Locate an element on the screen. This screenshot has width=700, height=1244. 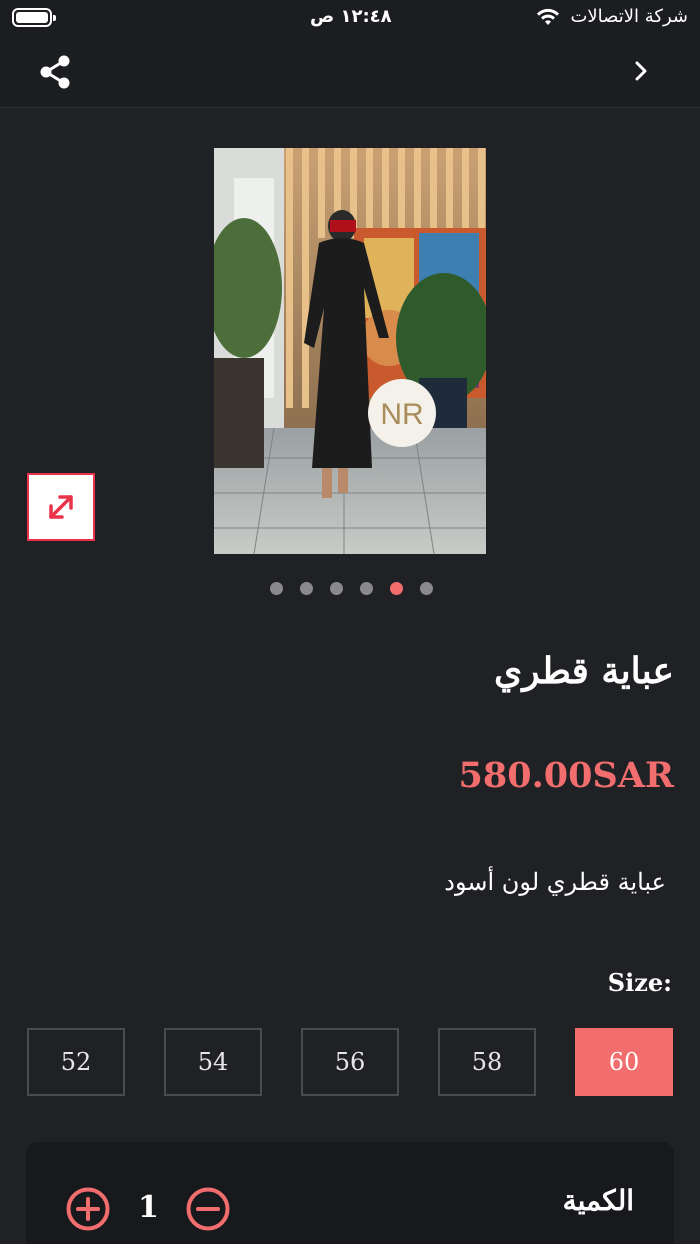
size-label: Size: is located at coordinates (639, 982).